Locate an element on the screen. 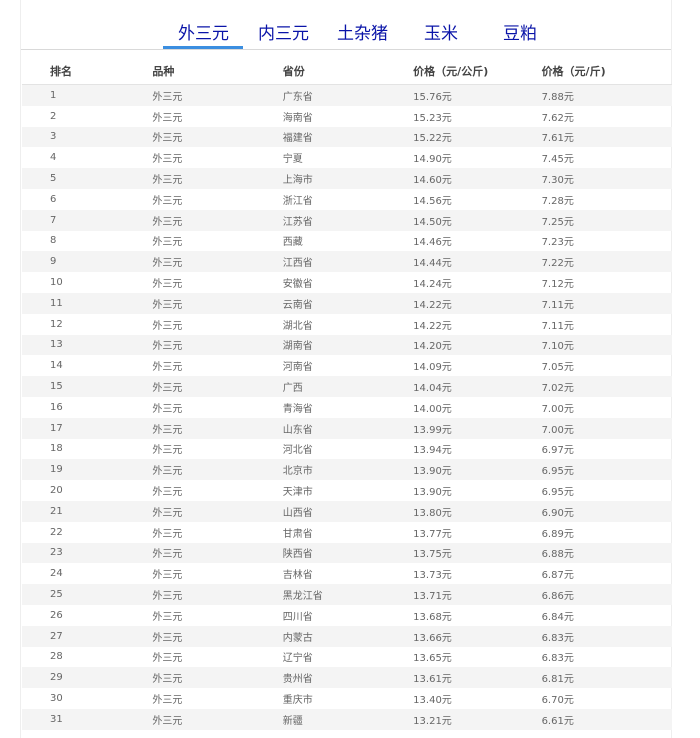  price-kg-cell: 13.90元 is located at coordinates (477, 470).